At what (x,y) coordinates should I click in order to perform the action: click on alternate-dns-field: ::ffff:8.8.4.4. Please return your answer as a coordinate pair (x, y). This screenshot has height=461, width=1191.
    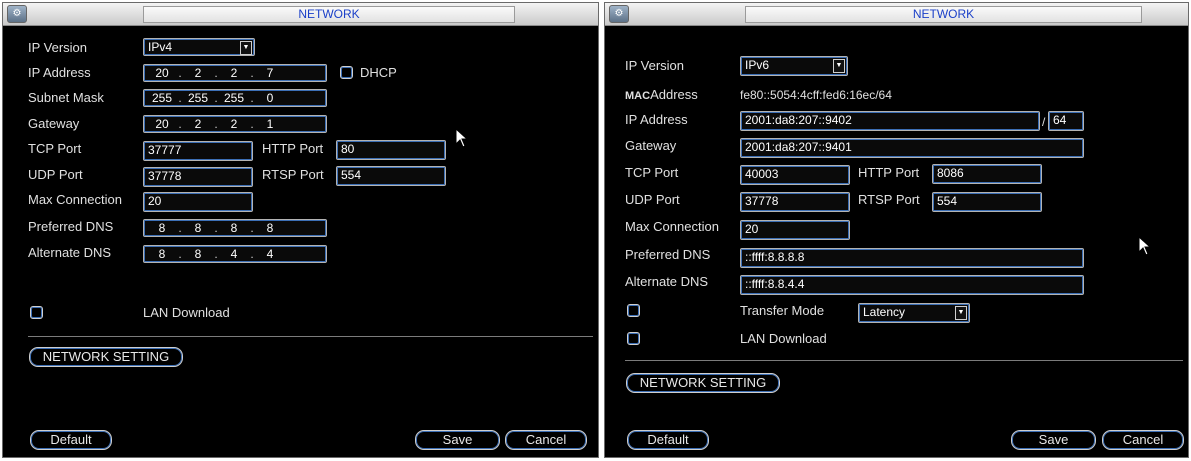
    Looking at the image, I should click on (912, 285).